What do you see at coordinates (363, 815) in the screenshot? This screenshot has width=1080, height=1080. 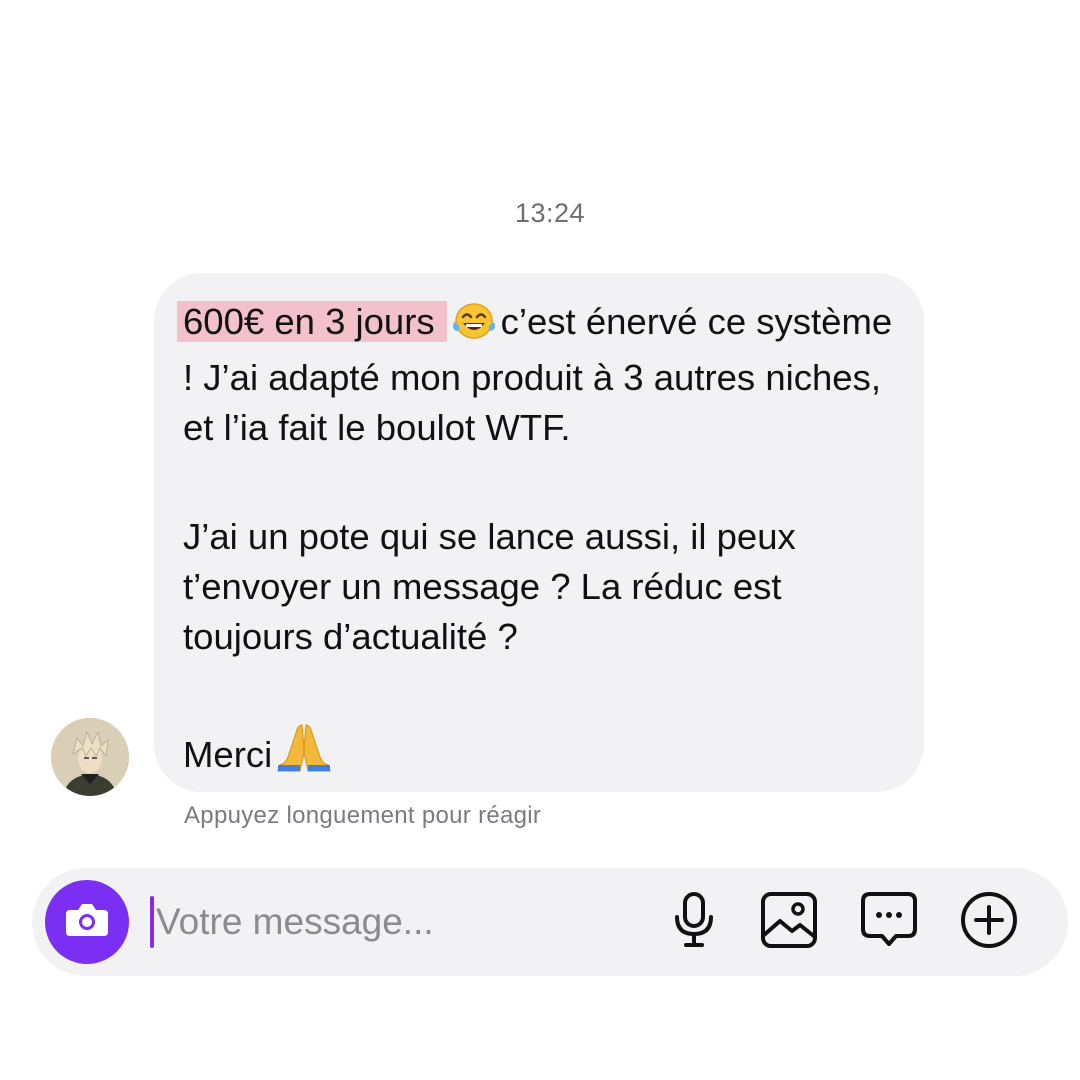 I see `reaction-hint: Appuyez longuement pour réagir` at bounding box center [363, 815].